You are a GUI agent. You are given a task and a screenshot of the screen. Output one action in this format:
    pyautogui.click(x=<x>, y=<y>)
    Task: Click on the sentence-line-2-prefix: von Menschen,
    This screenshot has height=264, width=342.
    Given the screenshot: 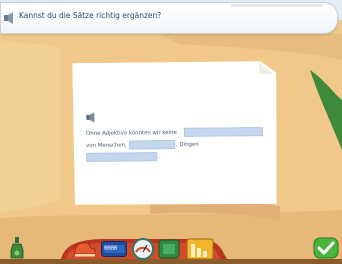 What is the action you would take?
    pyautogui.click(x=106, y=145)
    